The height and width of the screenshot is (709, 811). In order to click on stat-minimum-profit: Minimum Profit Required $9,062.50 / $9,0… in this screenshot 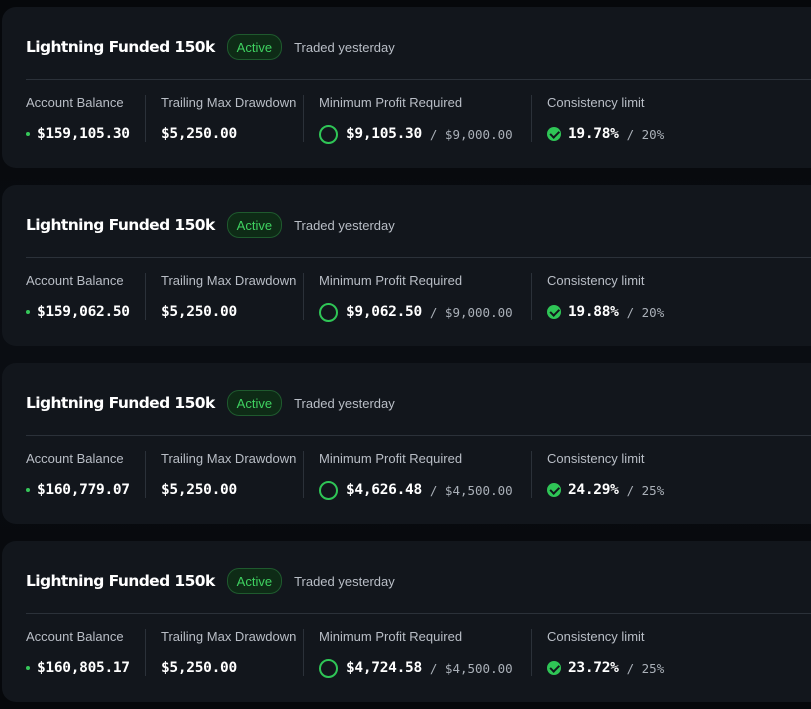, I will do `click(416, 298)`.